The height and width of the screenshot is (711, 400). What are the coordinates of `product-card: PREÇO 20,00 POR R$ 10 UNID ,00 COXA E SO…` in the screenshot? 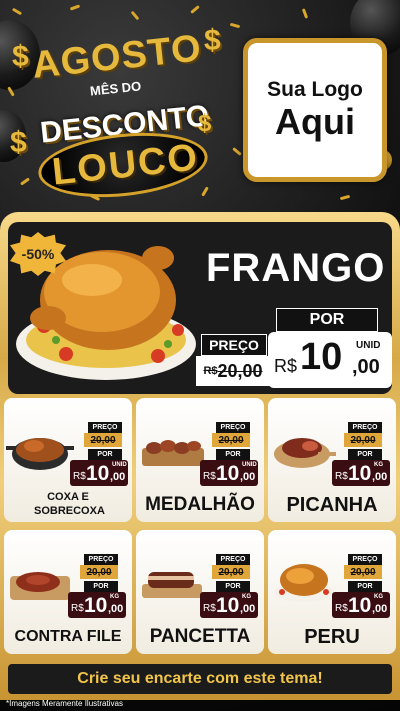 It's located at (68, 460).